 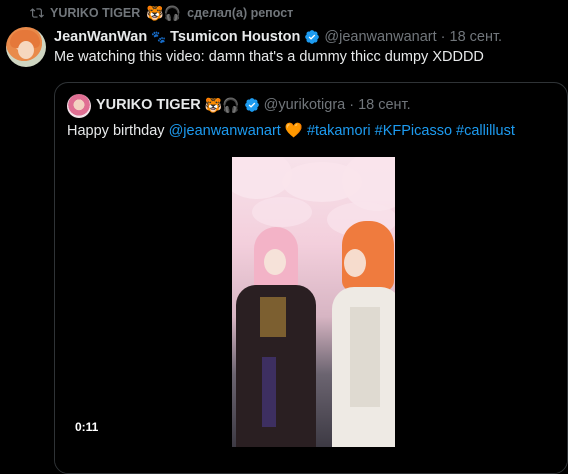 I want to click on repost-indicator: YURIKO TIGER 🐯🎧 сделал(а) репост, so click(x=161, y=13).